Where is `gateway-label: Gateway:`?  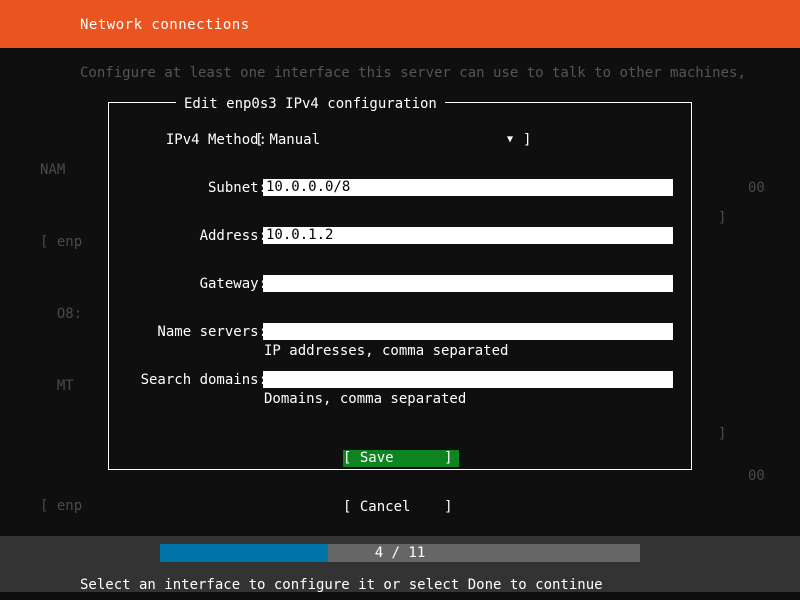 gateway-label: Gateway: is located at coordinates (233, 284).